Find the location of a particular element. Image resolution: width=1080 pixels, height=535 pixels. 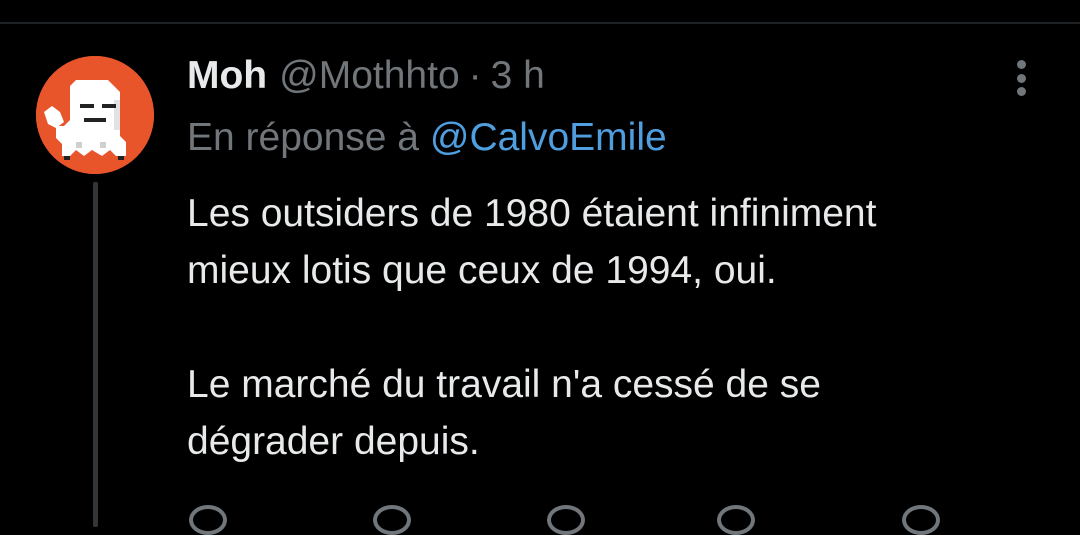

author-handle: @Mothhto is located at coordinates (369, 76).